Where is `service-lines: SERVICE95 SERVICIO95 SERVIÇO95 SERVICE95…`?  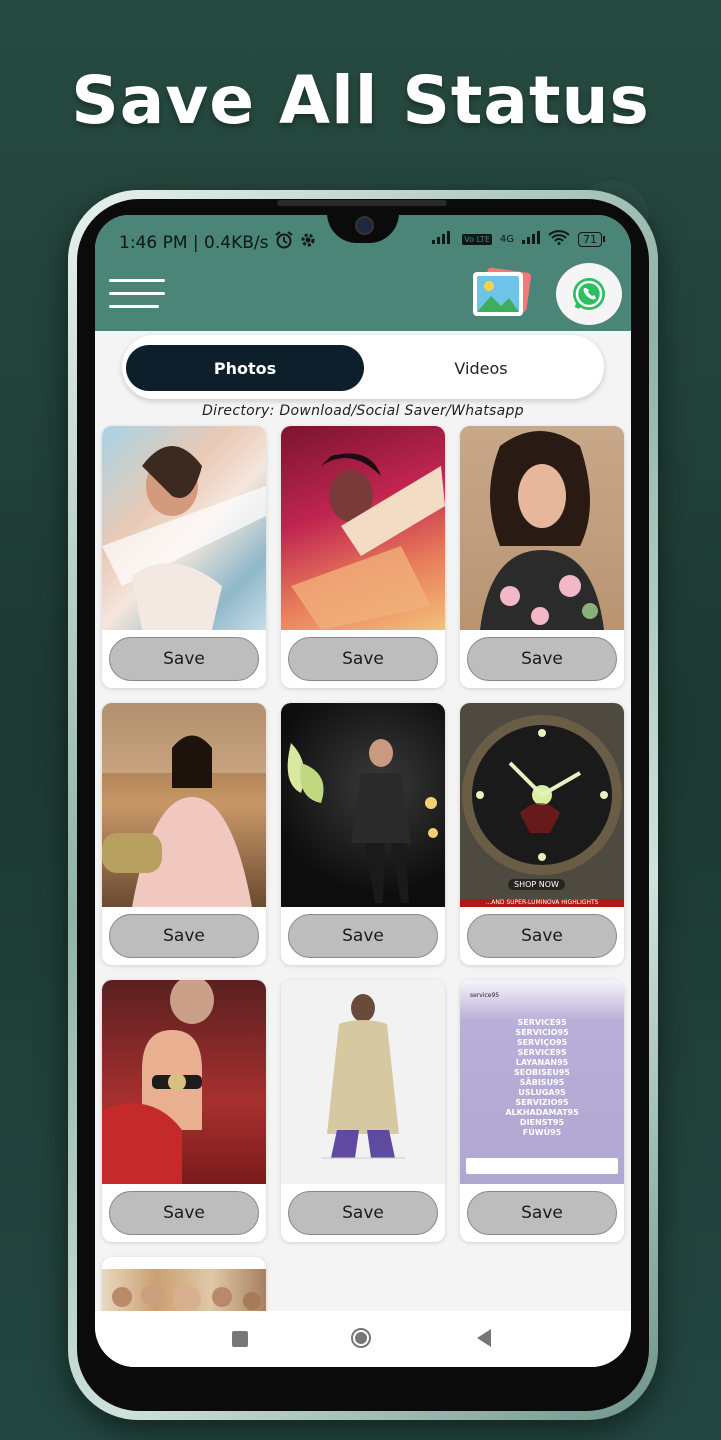
service-lines: SERVICE95 SERVICIO95 SERVIÇO95 SERVICE95… is located at coordinates (542, 1077).